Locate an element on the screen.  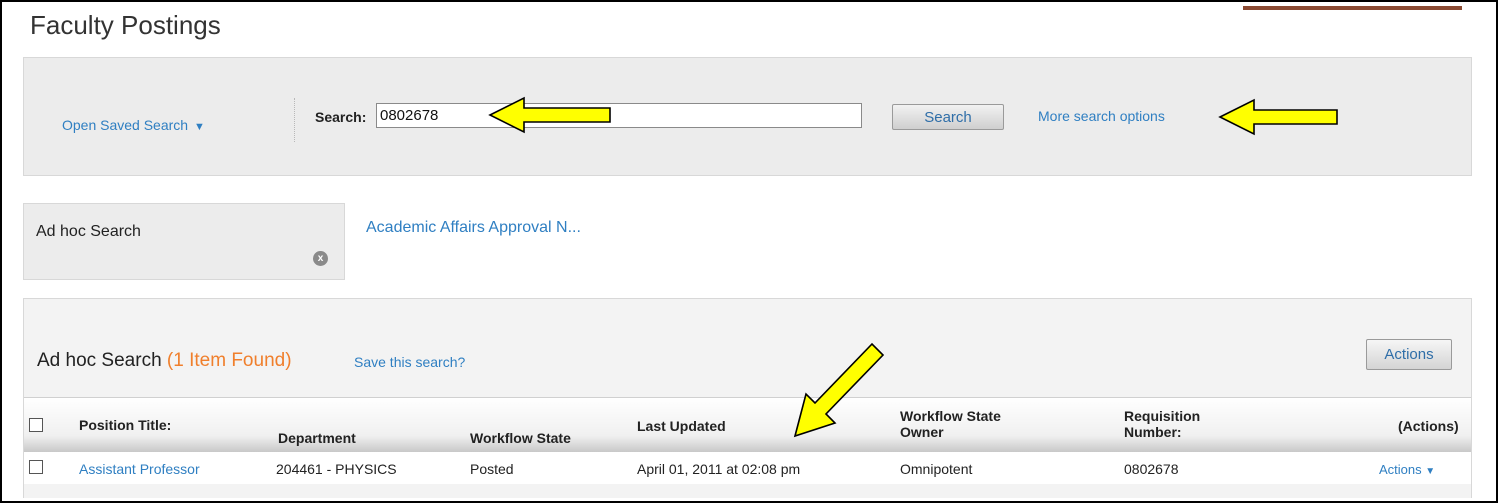
column-header-requisition-number: Requisition Number: is located at coordinates (1162, 424).